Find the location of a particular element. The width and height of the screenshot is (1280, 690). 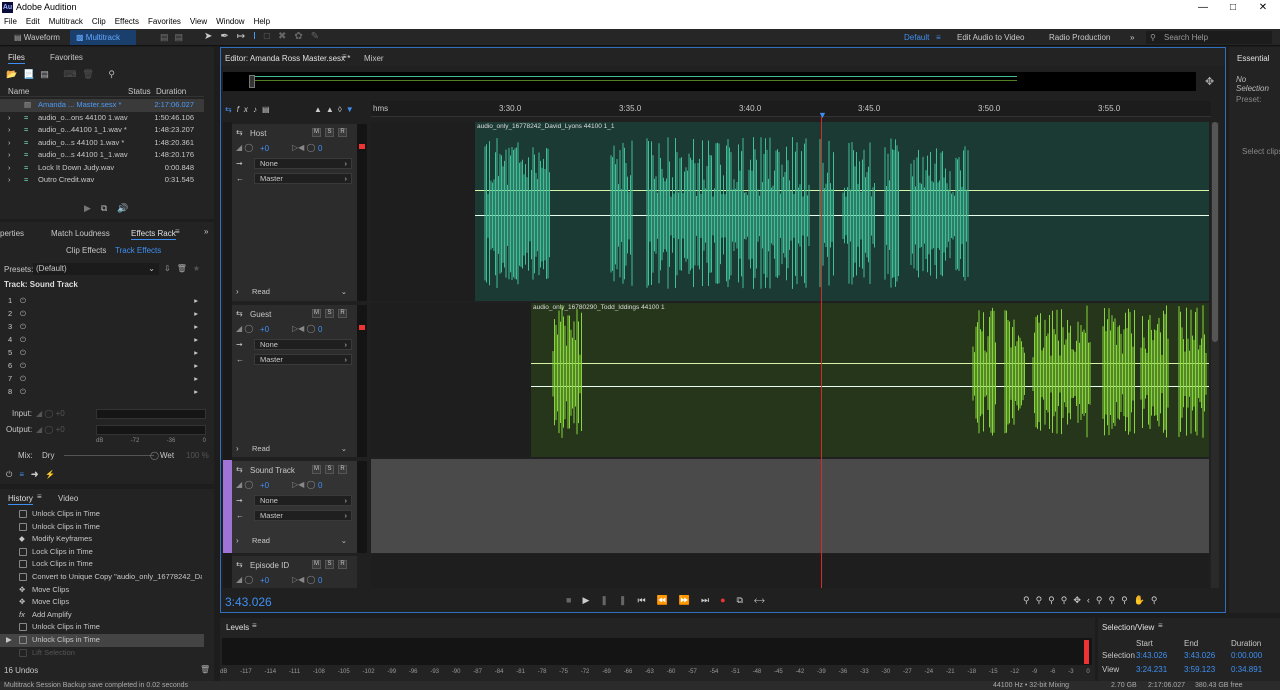

file-row: › ≈ audio_o...44100 1_1.wav * 1:48:23.207 is located at coordinates (102, 130).